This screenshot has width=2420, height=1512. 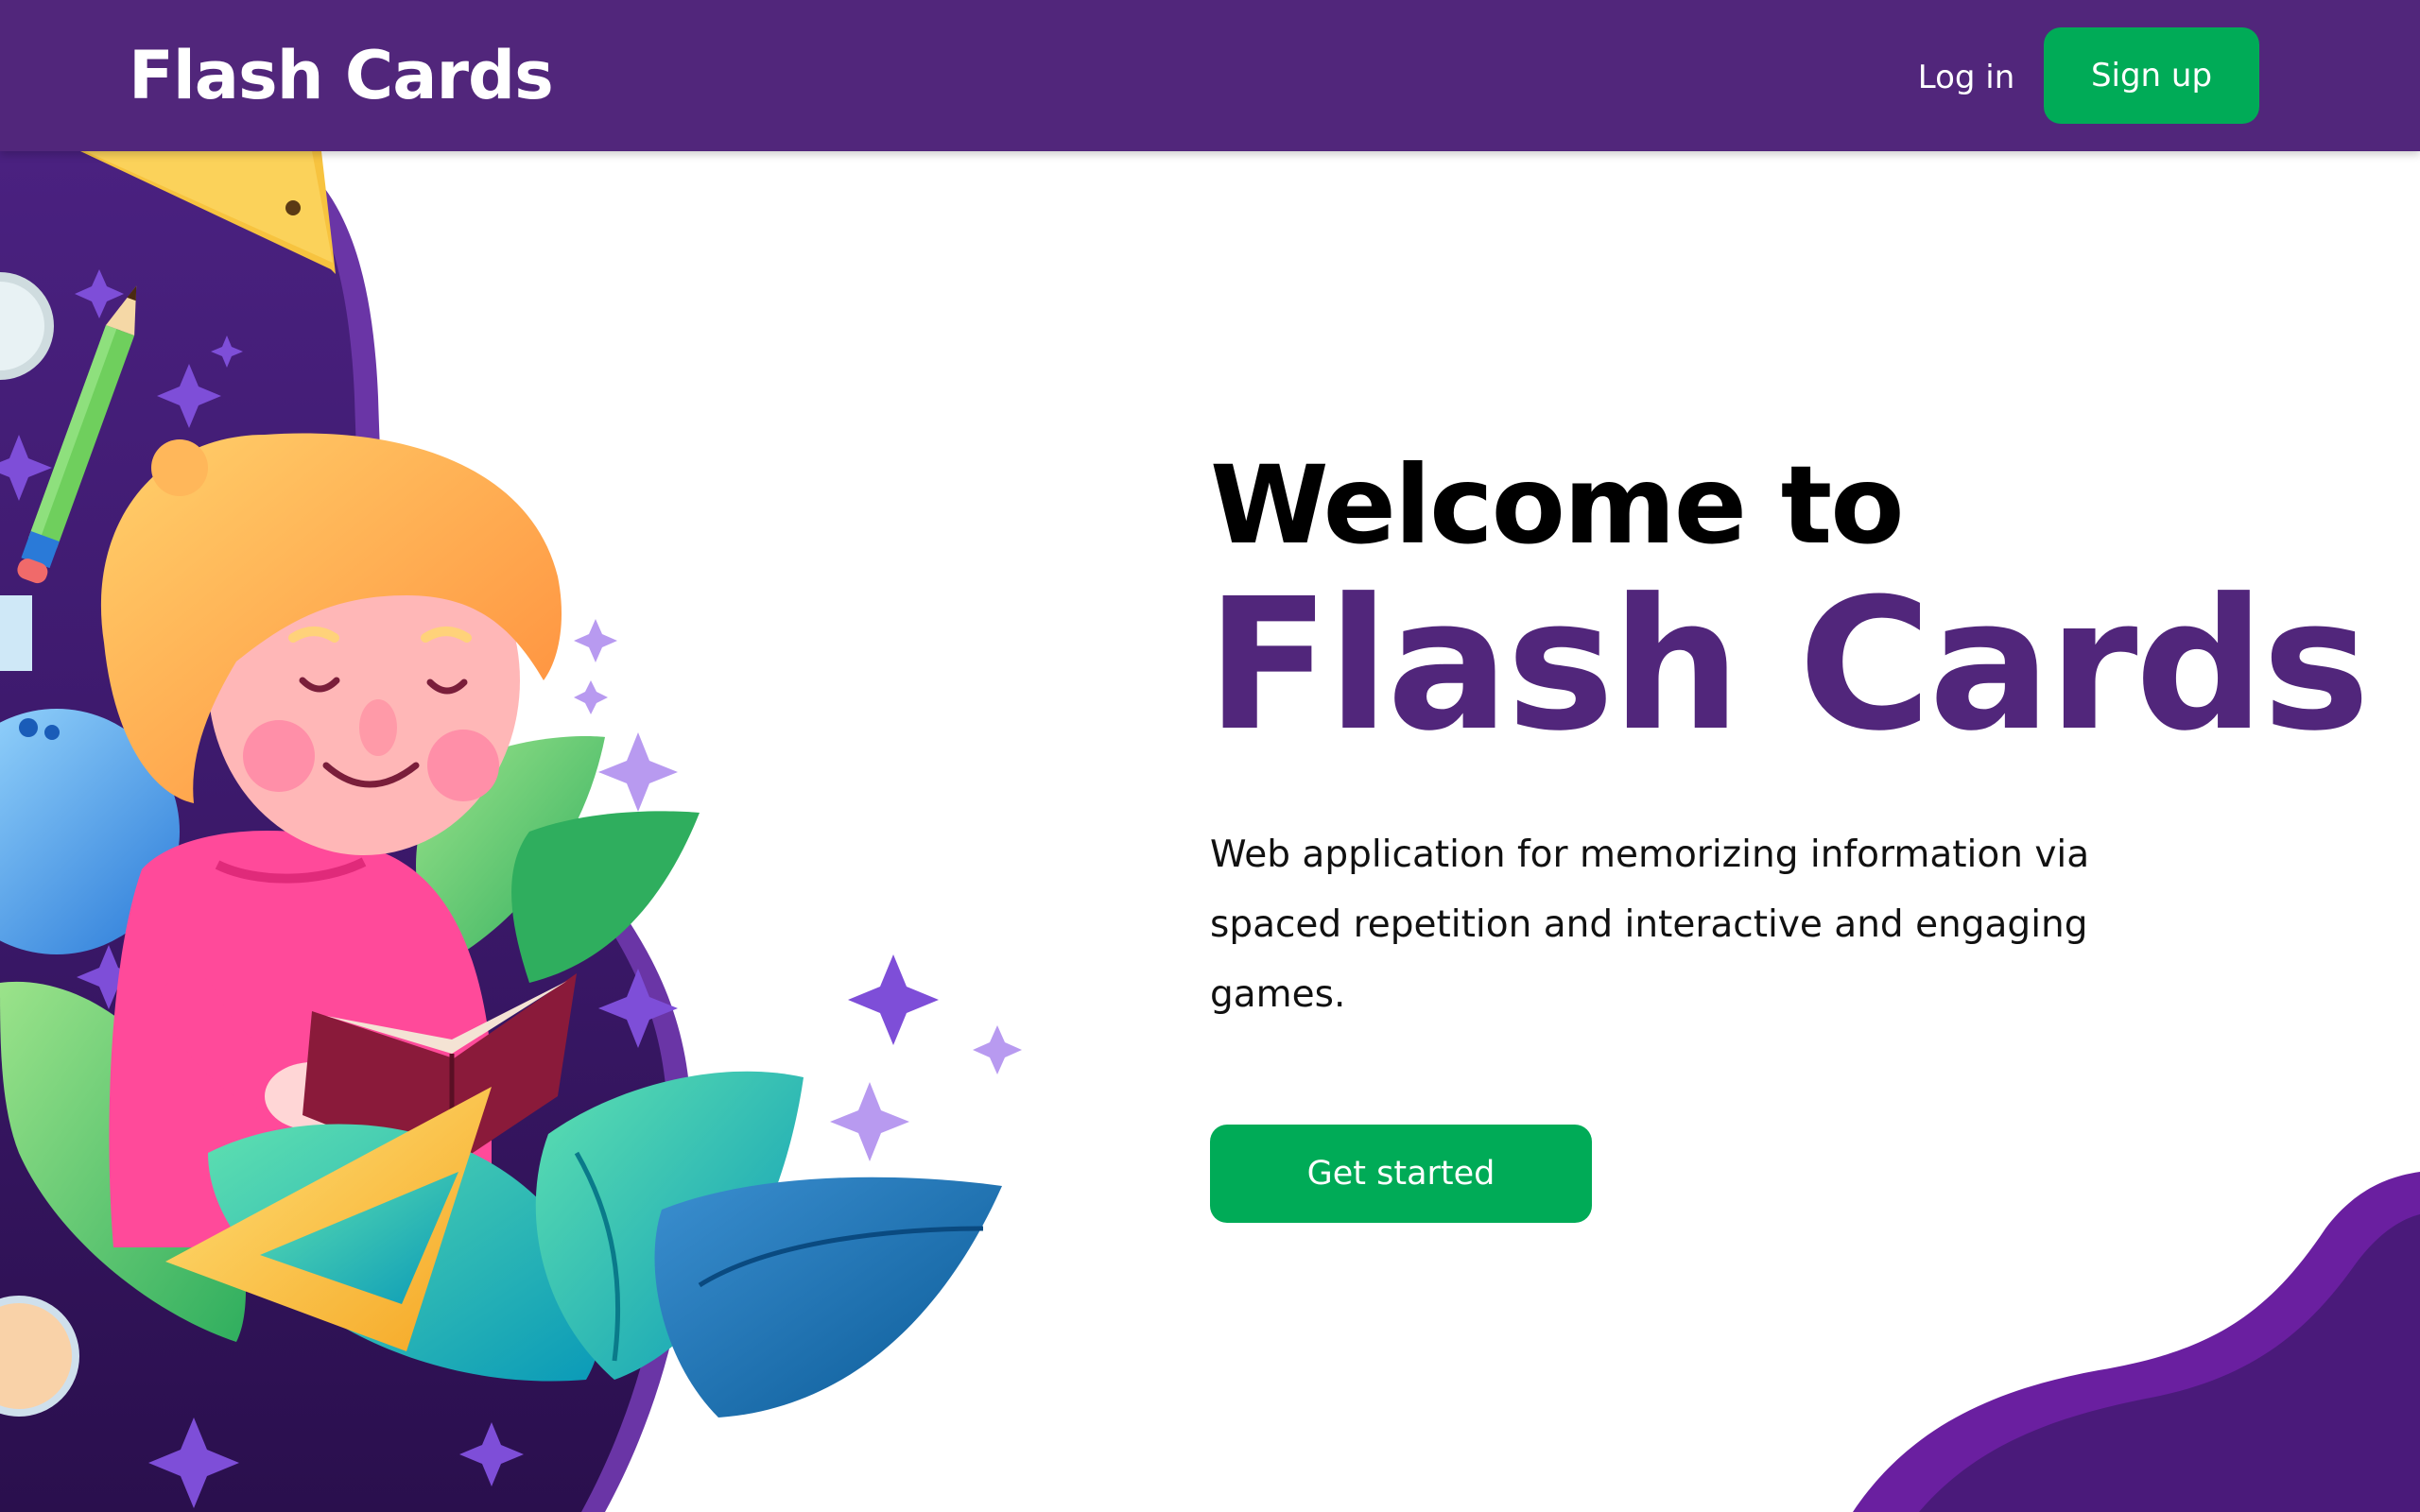 I want to click on hero-title: Flash Cards, so click(x=1788, y=665).